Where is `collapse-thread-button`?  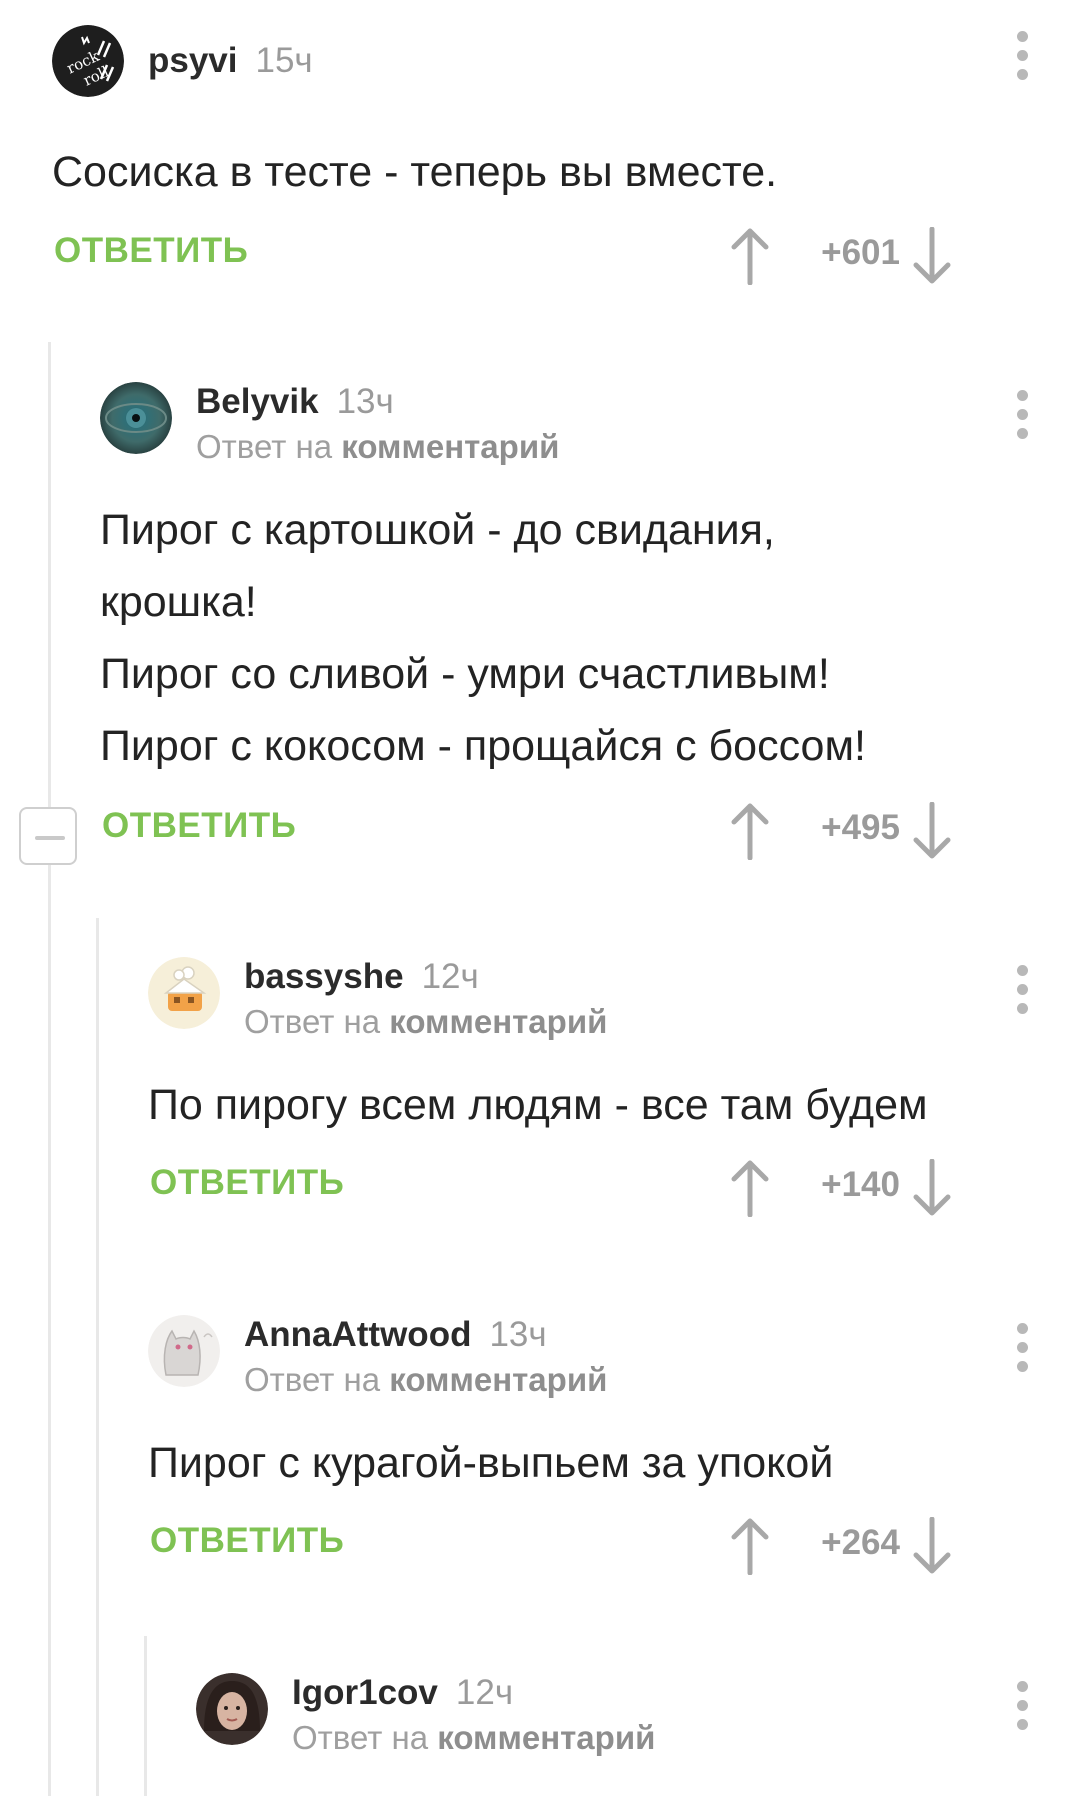
collapse-thread-button is located at coordinates (48, 836).